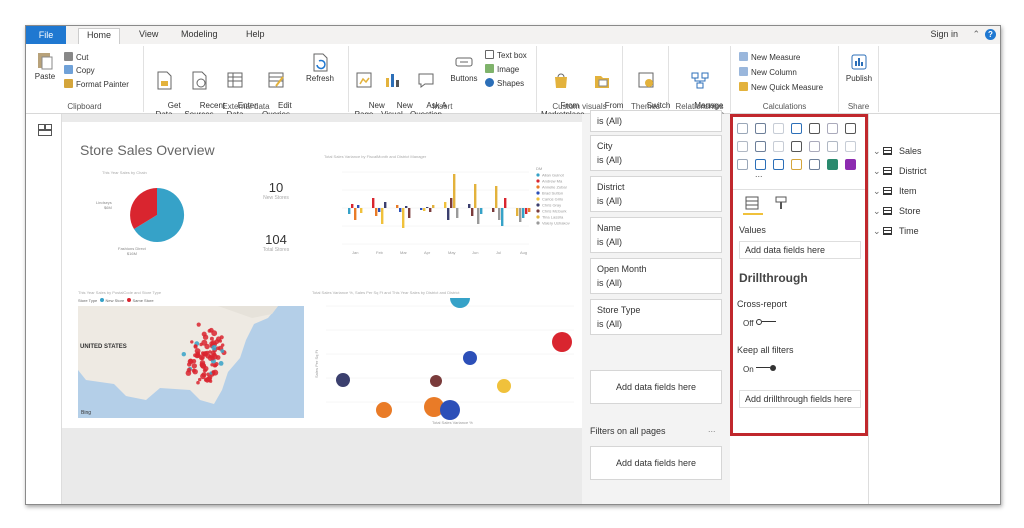  I want to click on filter-card: Open Month is (All), so click(656, 276).